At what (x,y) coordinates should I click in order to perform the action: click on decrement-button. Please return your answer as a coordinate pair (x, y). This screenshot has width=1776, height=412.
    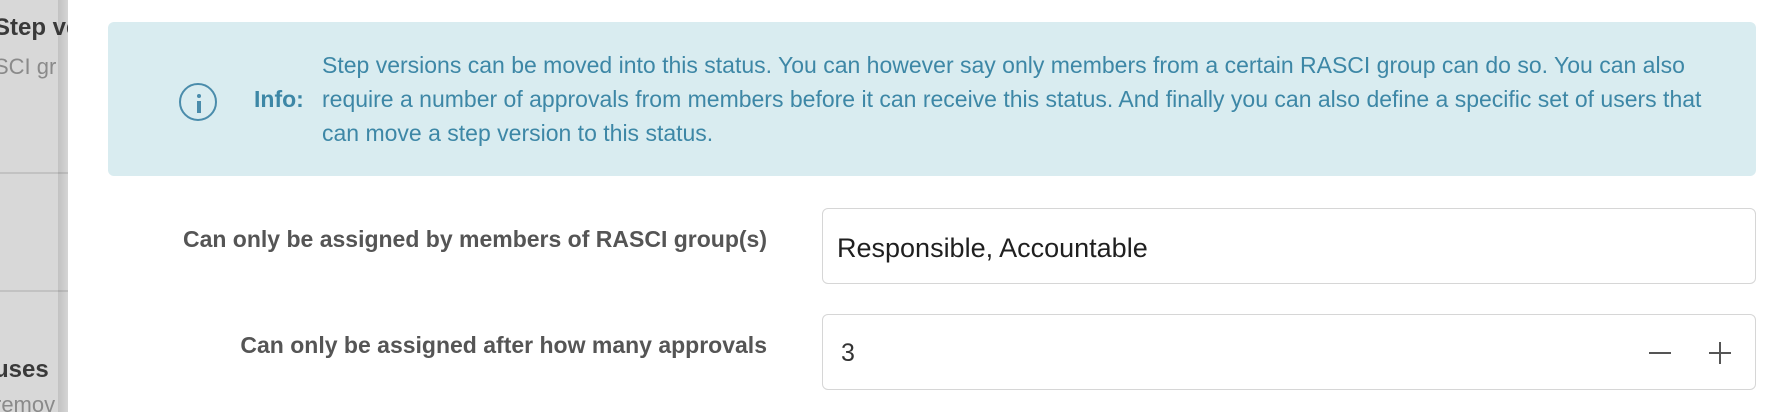
    Looking at the image, I should click on (1659, 353).